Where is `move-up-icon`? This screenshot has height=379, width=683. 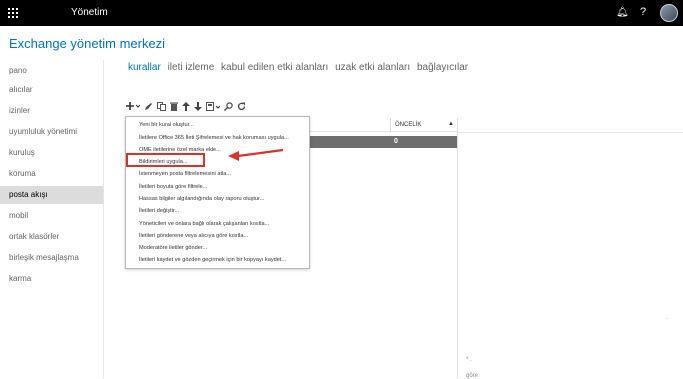 move-up-icon is located at coordinates (186, 107).